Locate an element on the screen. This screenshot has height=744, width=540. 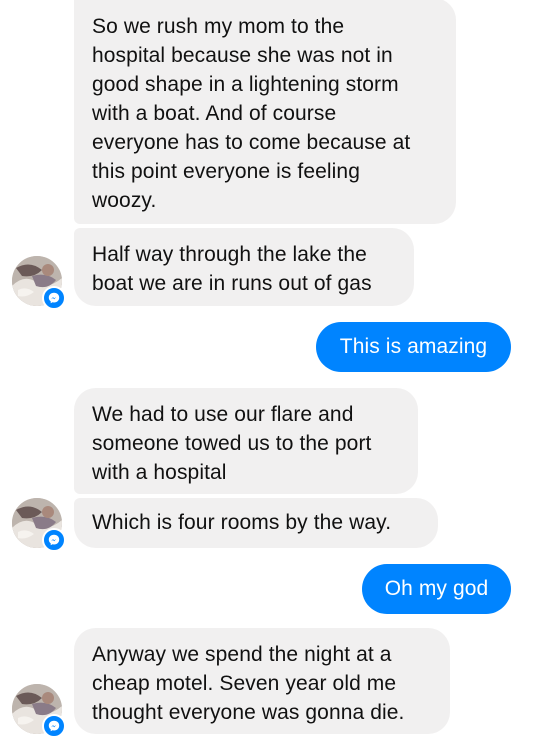
incoming-message: Which is four rooms by the way. is located at coordinates (256, 523).